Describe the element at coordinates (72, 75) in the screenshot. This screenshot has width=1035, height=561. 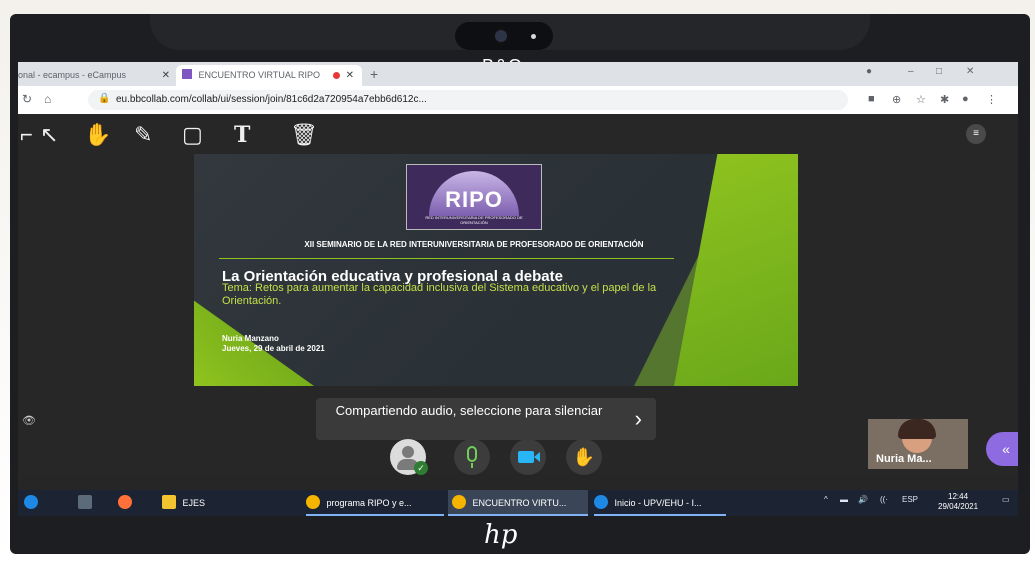
I see `tab-title: onal - ecampus - eCampus` at that location.